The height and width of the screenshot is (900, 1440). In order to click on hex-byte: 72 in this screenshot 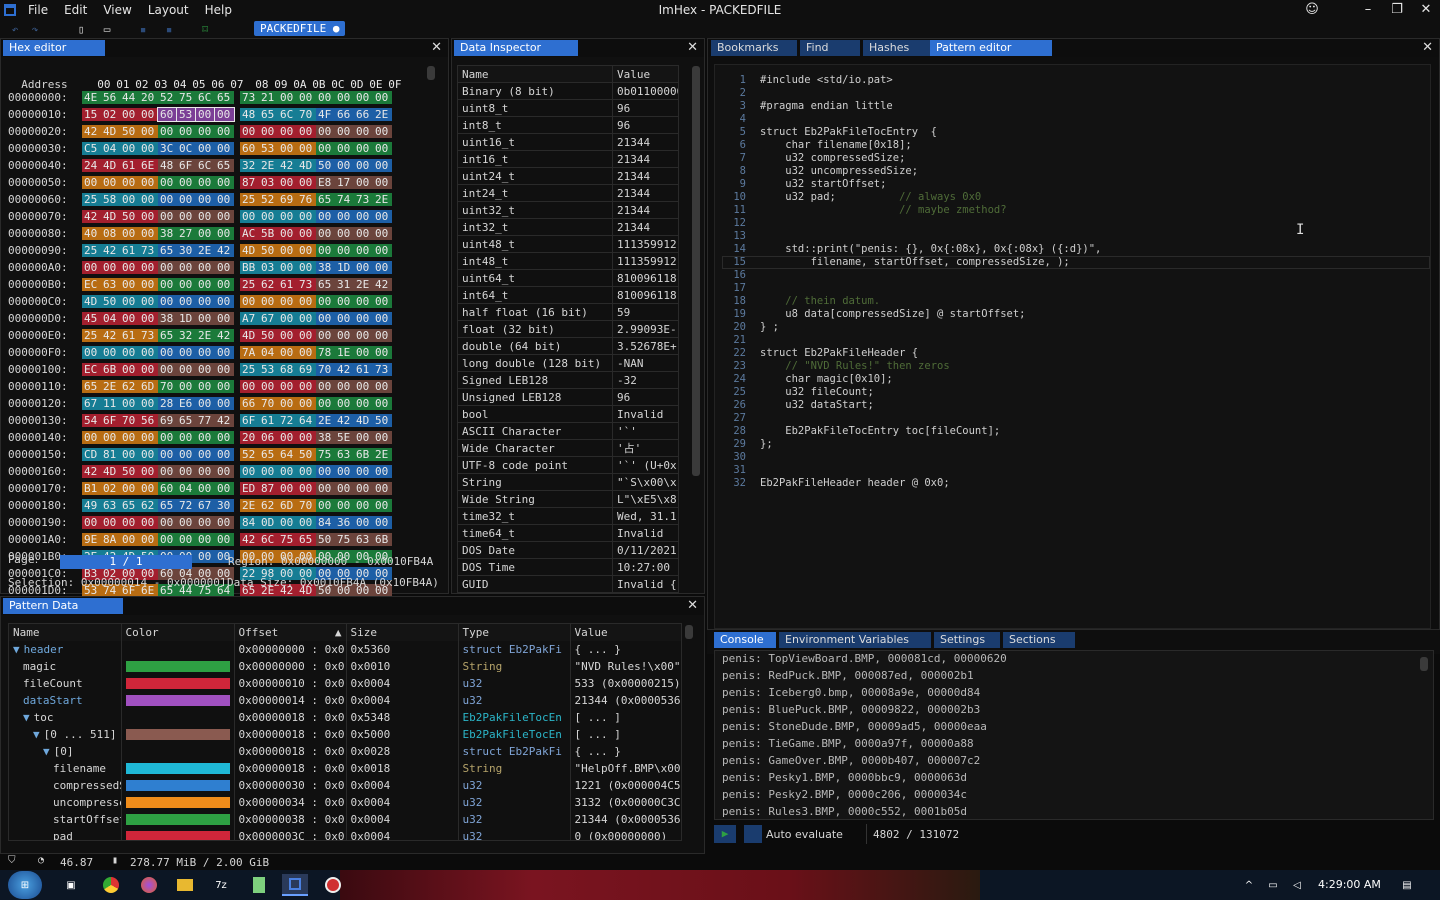, I will do `click(186, 505)`.